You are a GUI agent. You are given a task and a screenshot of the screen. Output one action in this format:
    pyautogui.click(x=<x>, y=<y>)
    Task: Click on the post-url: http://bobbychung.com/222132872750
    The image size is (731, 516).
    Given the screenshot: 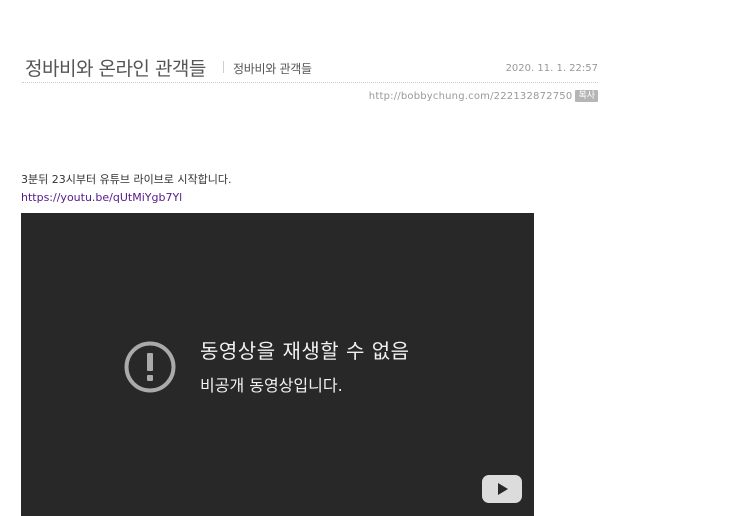 What is the action you would take?
    pyautogui.click(x=471, y=96)
    